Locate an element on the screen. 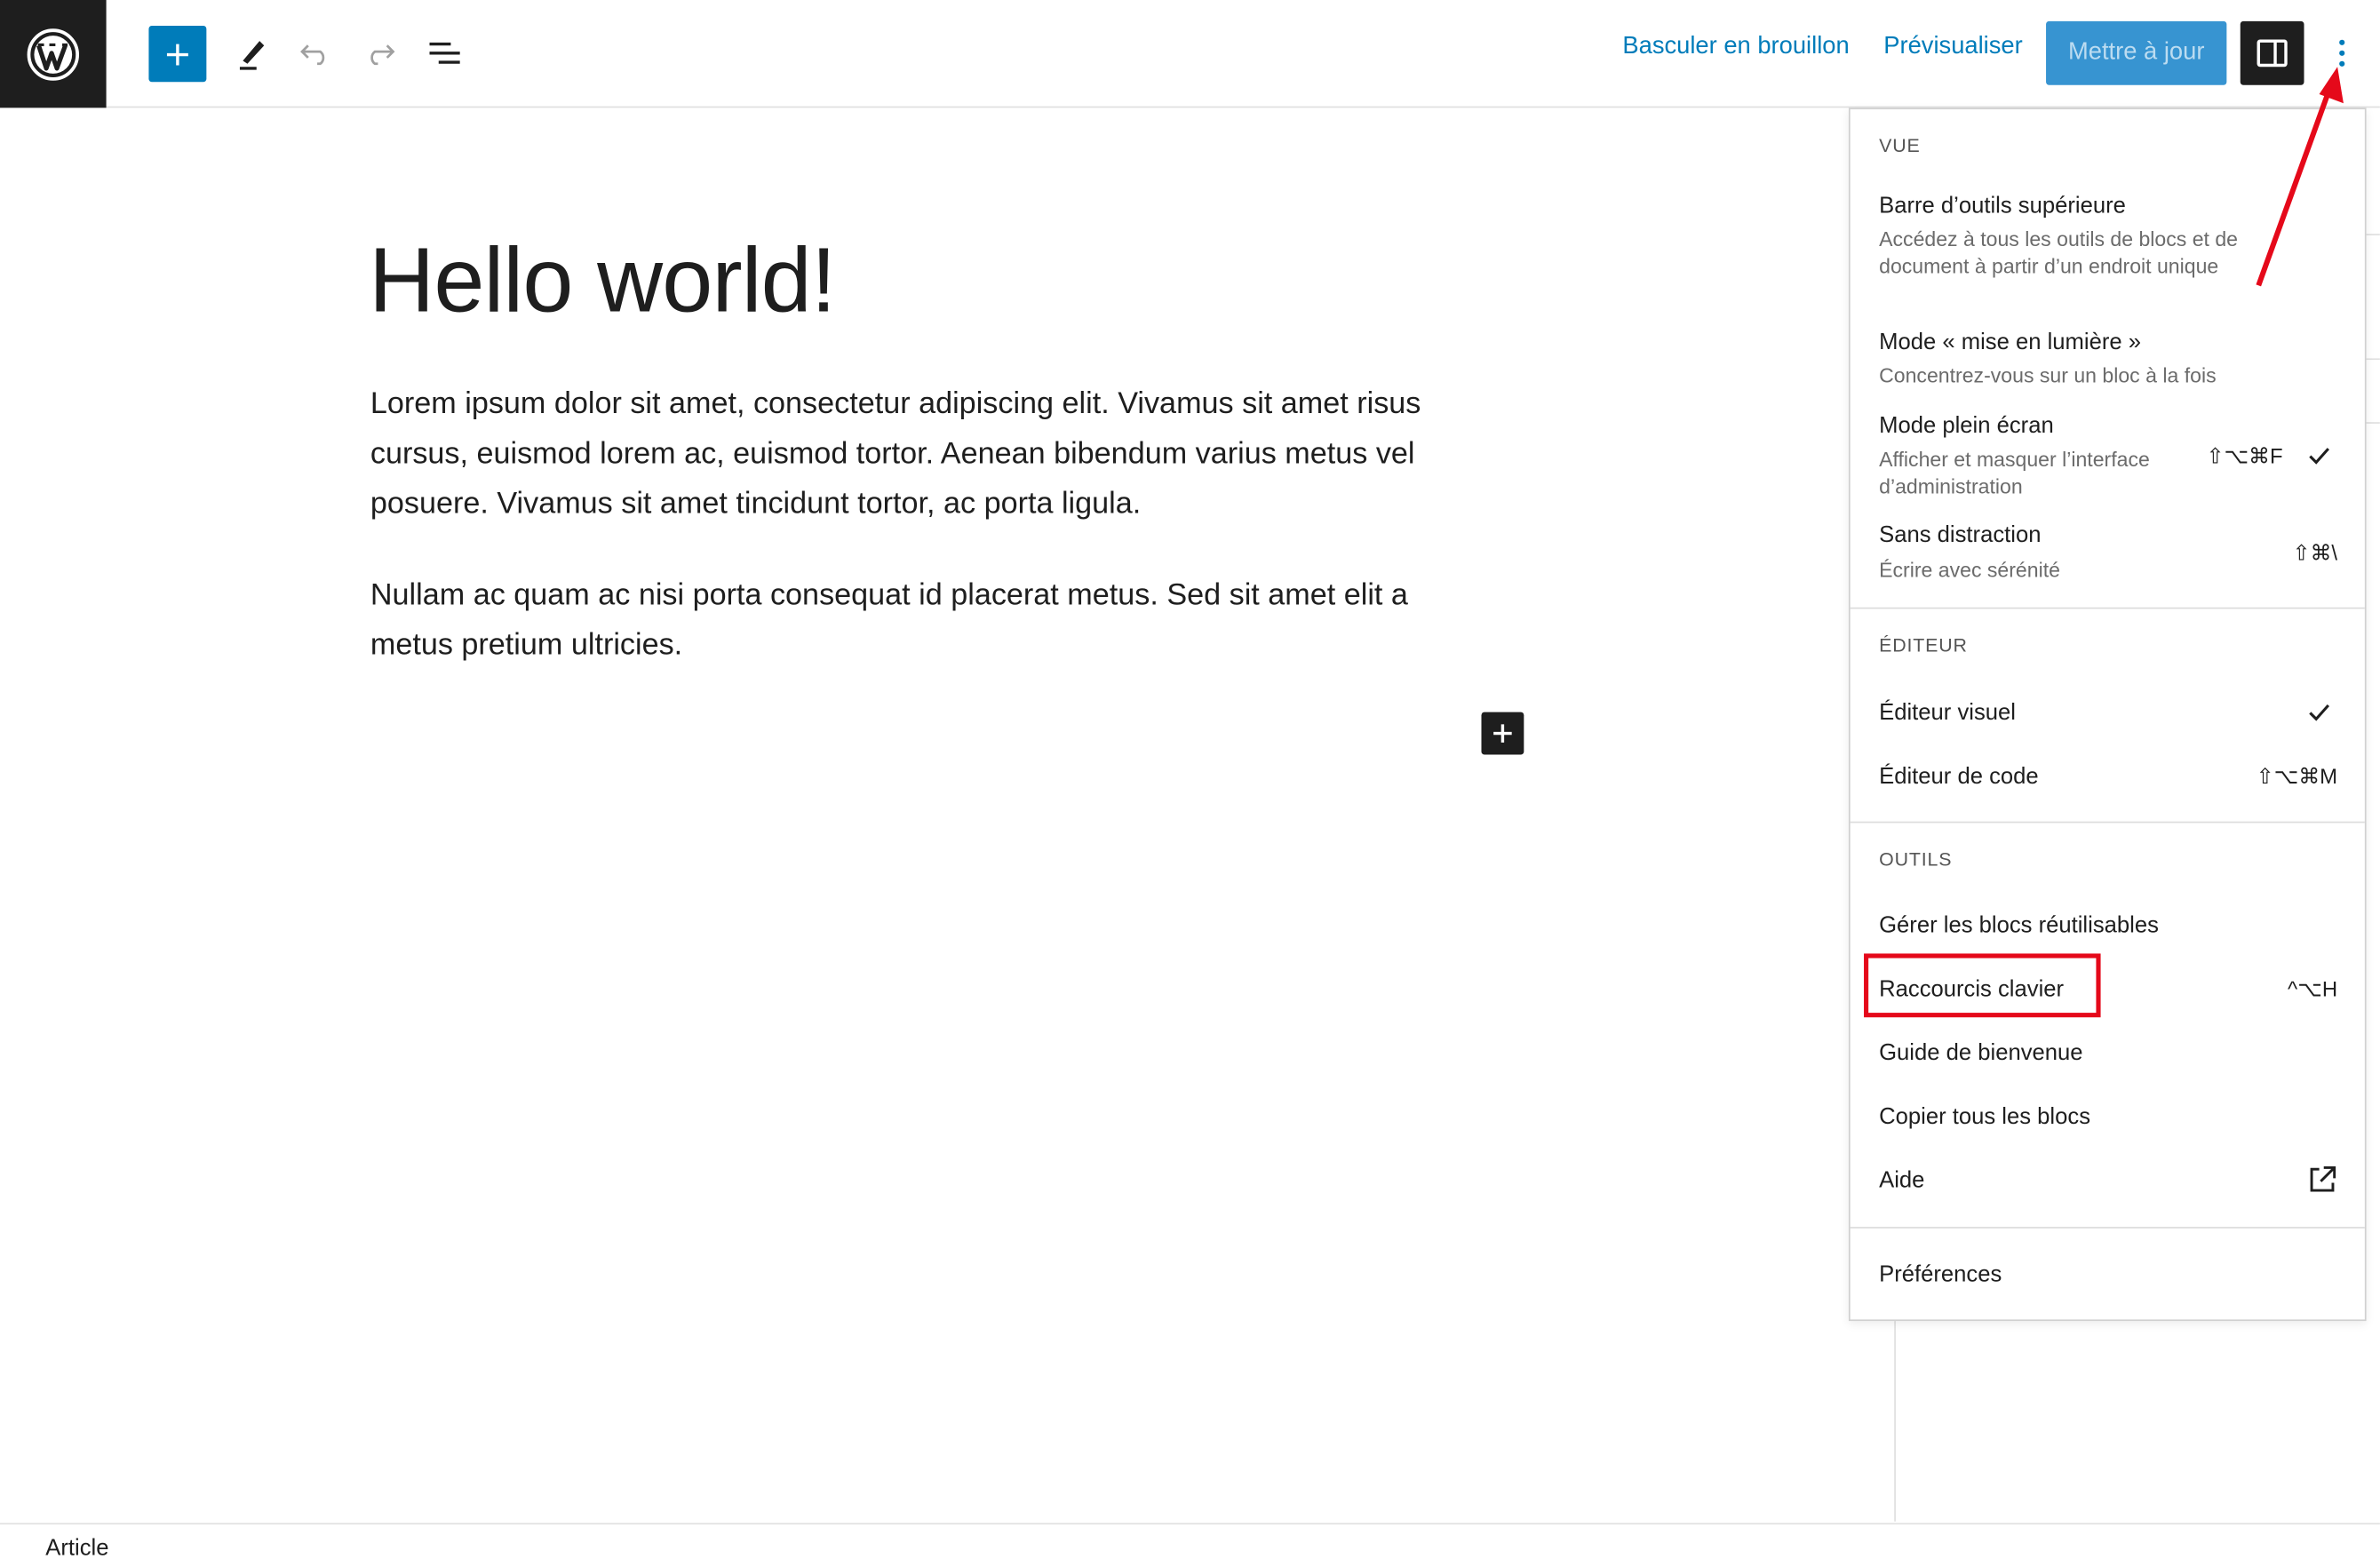  menu-item-preferences: Préférences is located at coordinates (1941, 1274).